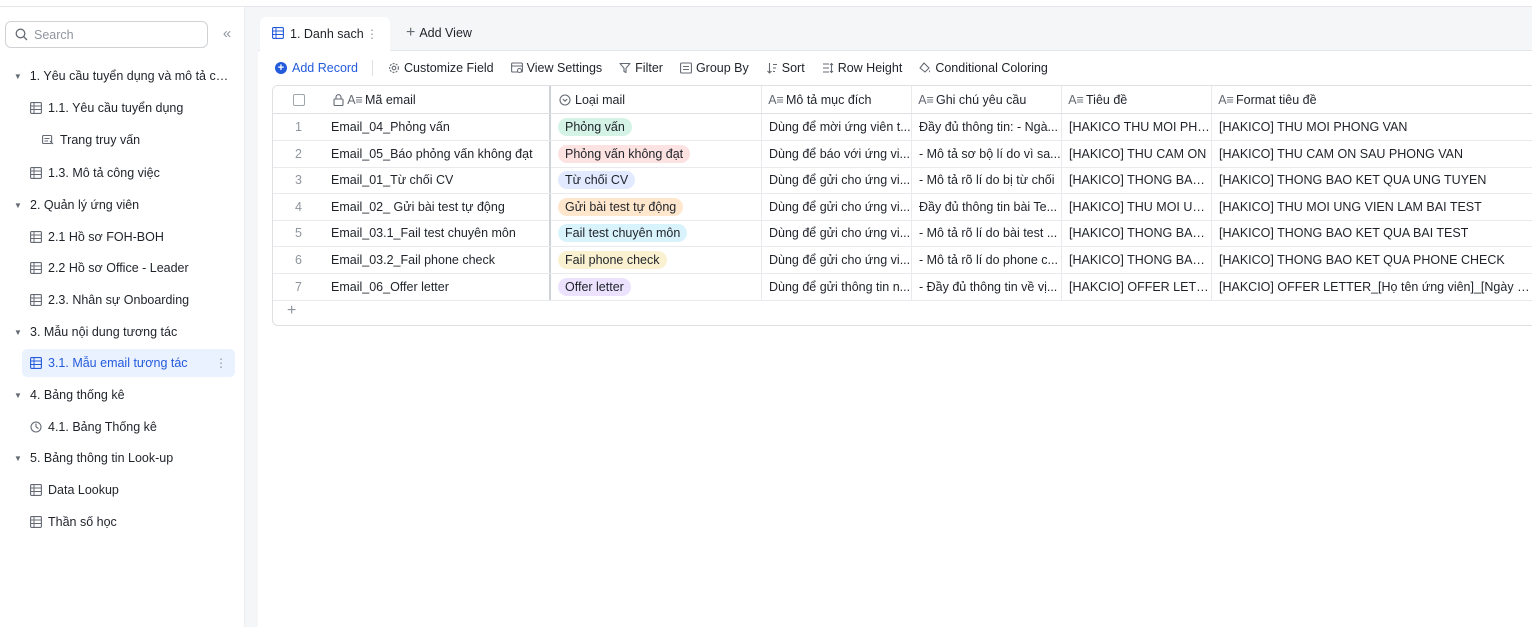 The image size is (1532, 627). I want to click on cell-loai-mail: Offer letter, so click(656, 286).